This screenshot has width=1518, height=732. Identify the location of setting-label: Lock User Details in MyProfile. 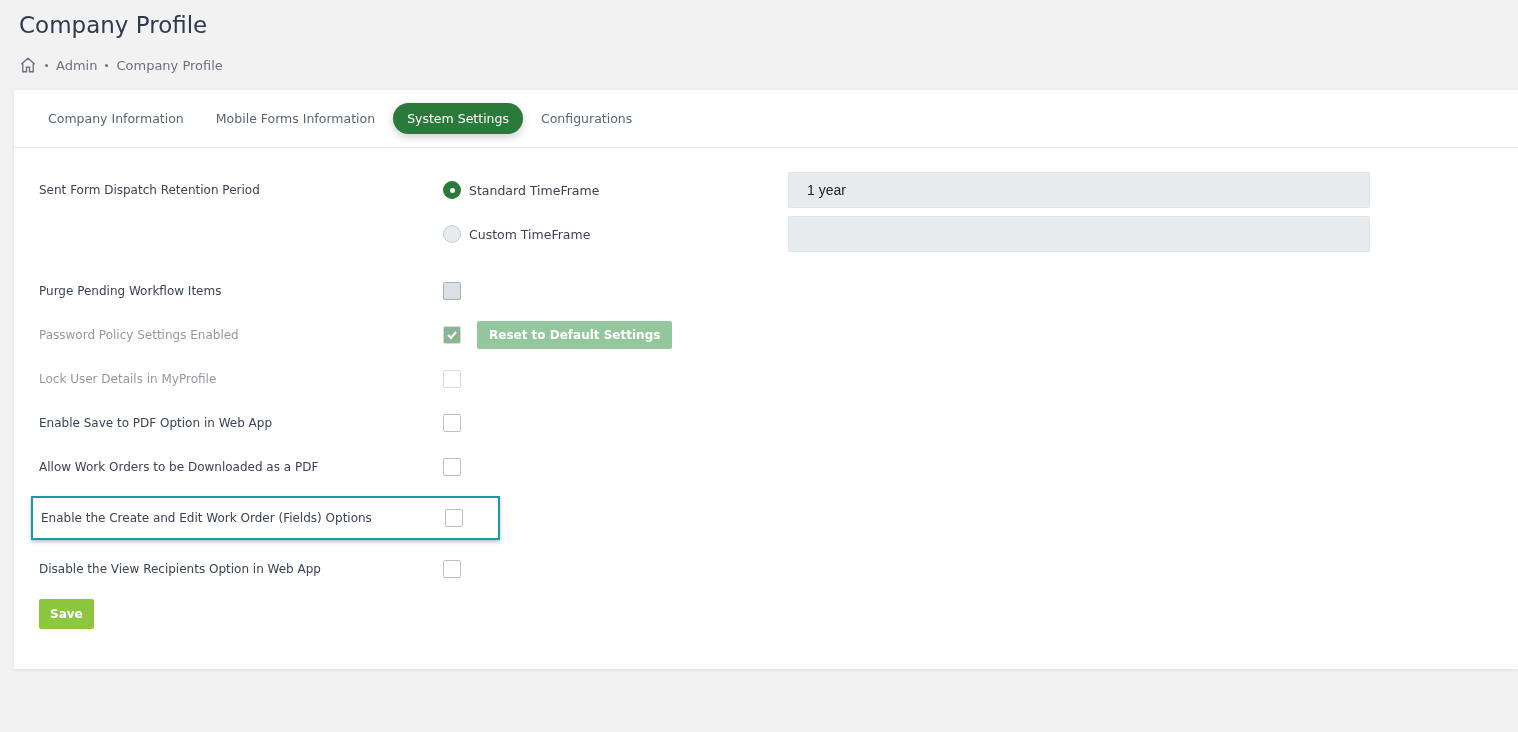
(128, 379).